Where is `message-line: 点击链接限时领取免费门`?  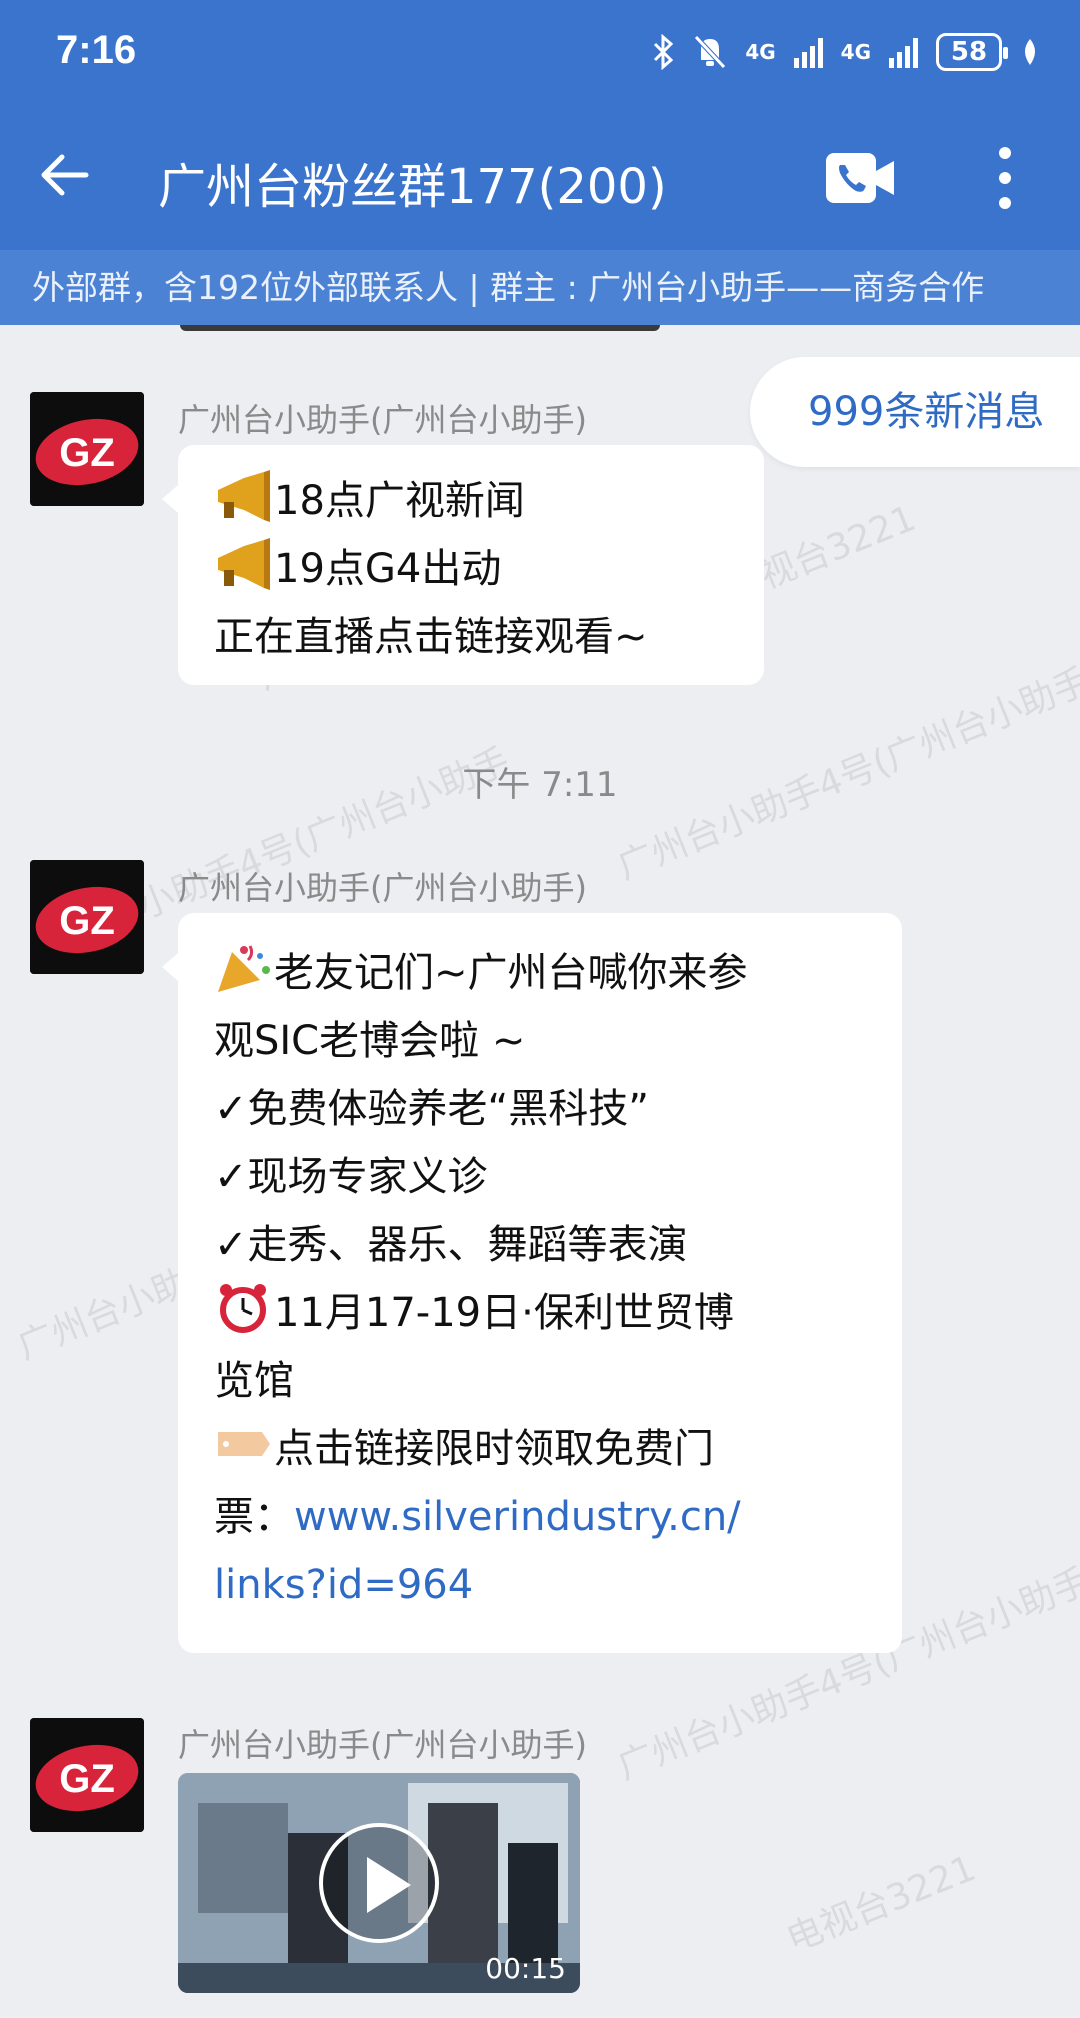 message-line: 点击链接限时领取免费门 is located at coordinates (540, 1449).